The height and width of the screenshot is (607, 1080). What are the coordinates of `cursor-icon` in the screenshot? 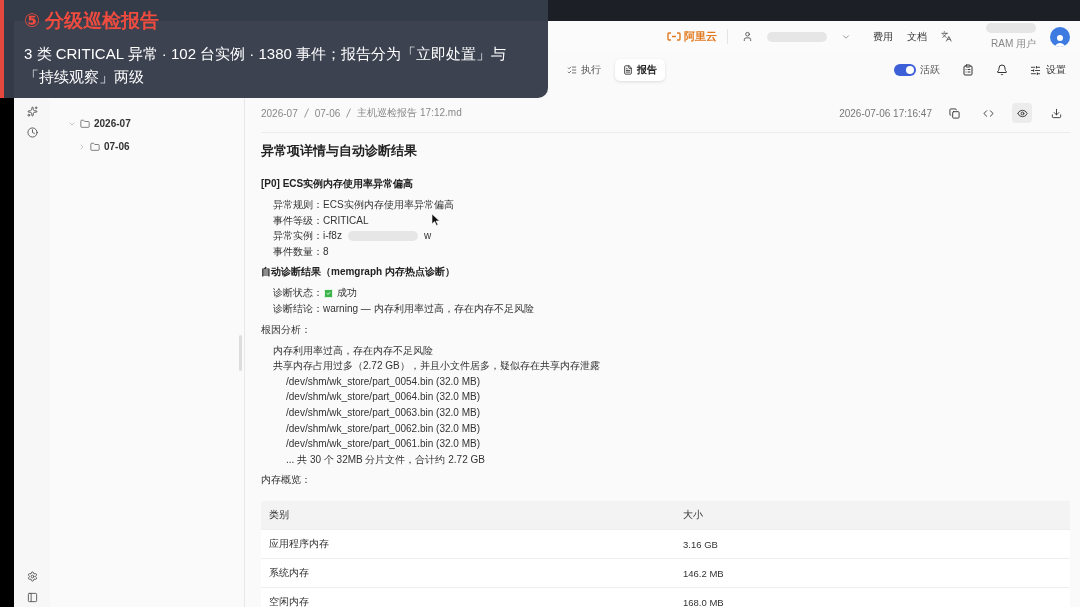 It's located at (436, 220).